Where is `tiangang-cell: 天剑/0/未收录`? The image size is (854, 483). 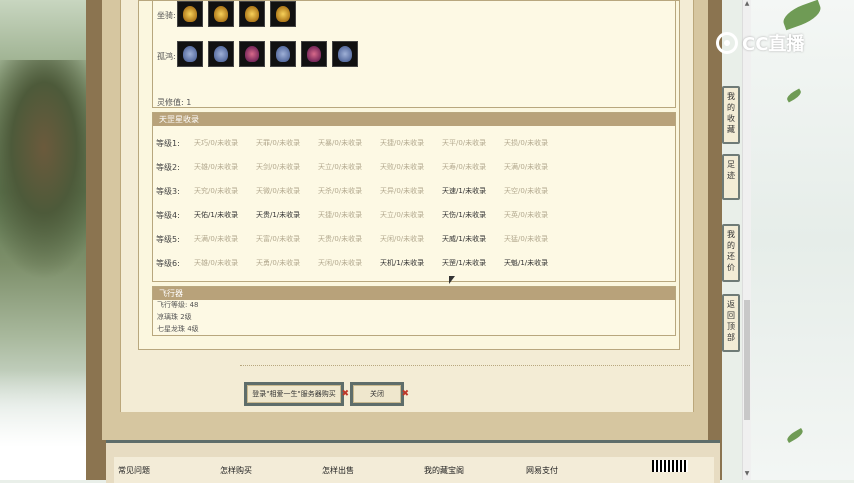 tiangang-cell: 天剑/0/未收录 is located at coordinates (278, 167).